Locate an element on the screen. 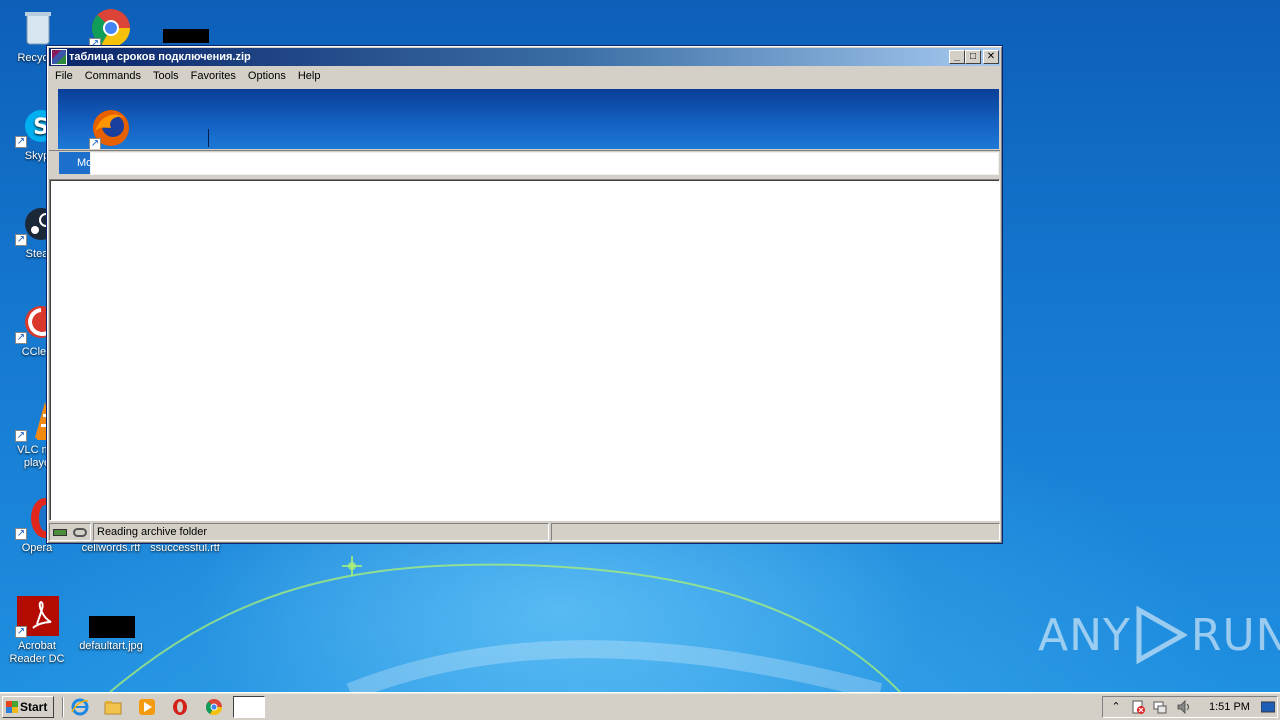 The image size is (1280, 720). firefox-icon: ↗ is located at coordinates (111, 127).